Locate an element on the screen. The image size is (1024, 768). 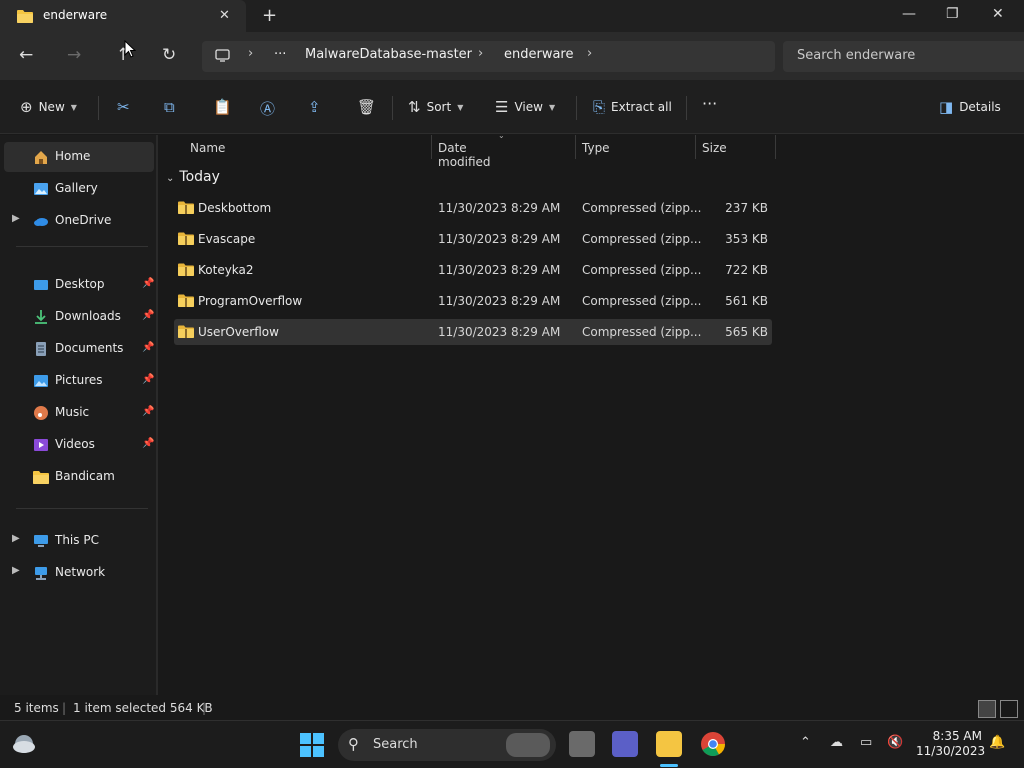
sort-button: ⇅ Sort ▼ is located at coordinates (435, 107).